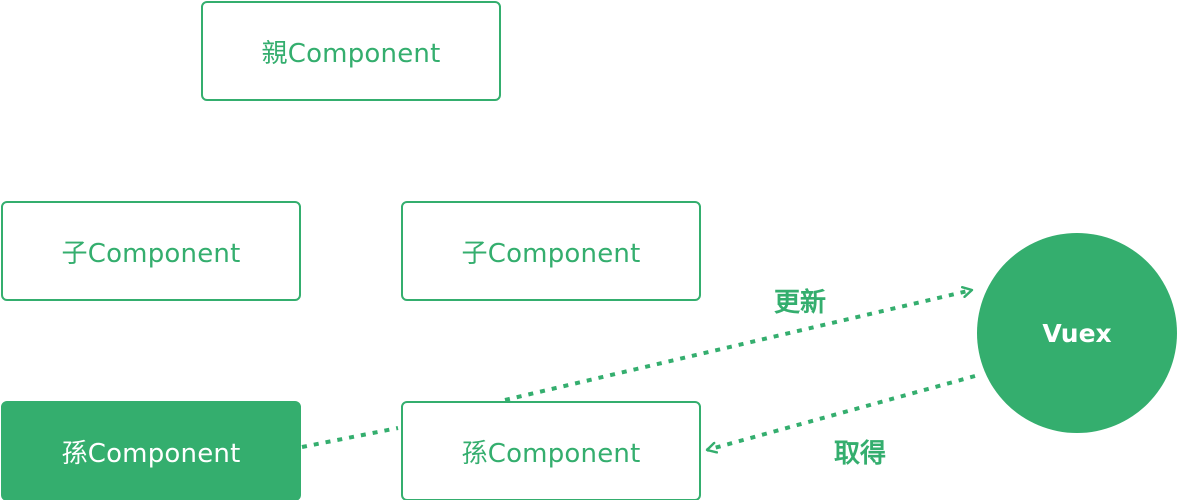 Image resolution: width=1177 pixels, height=500 pixels. I want to click on grandchild-component-node: 孫Component, so click(551, 450).